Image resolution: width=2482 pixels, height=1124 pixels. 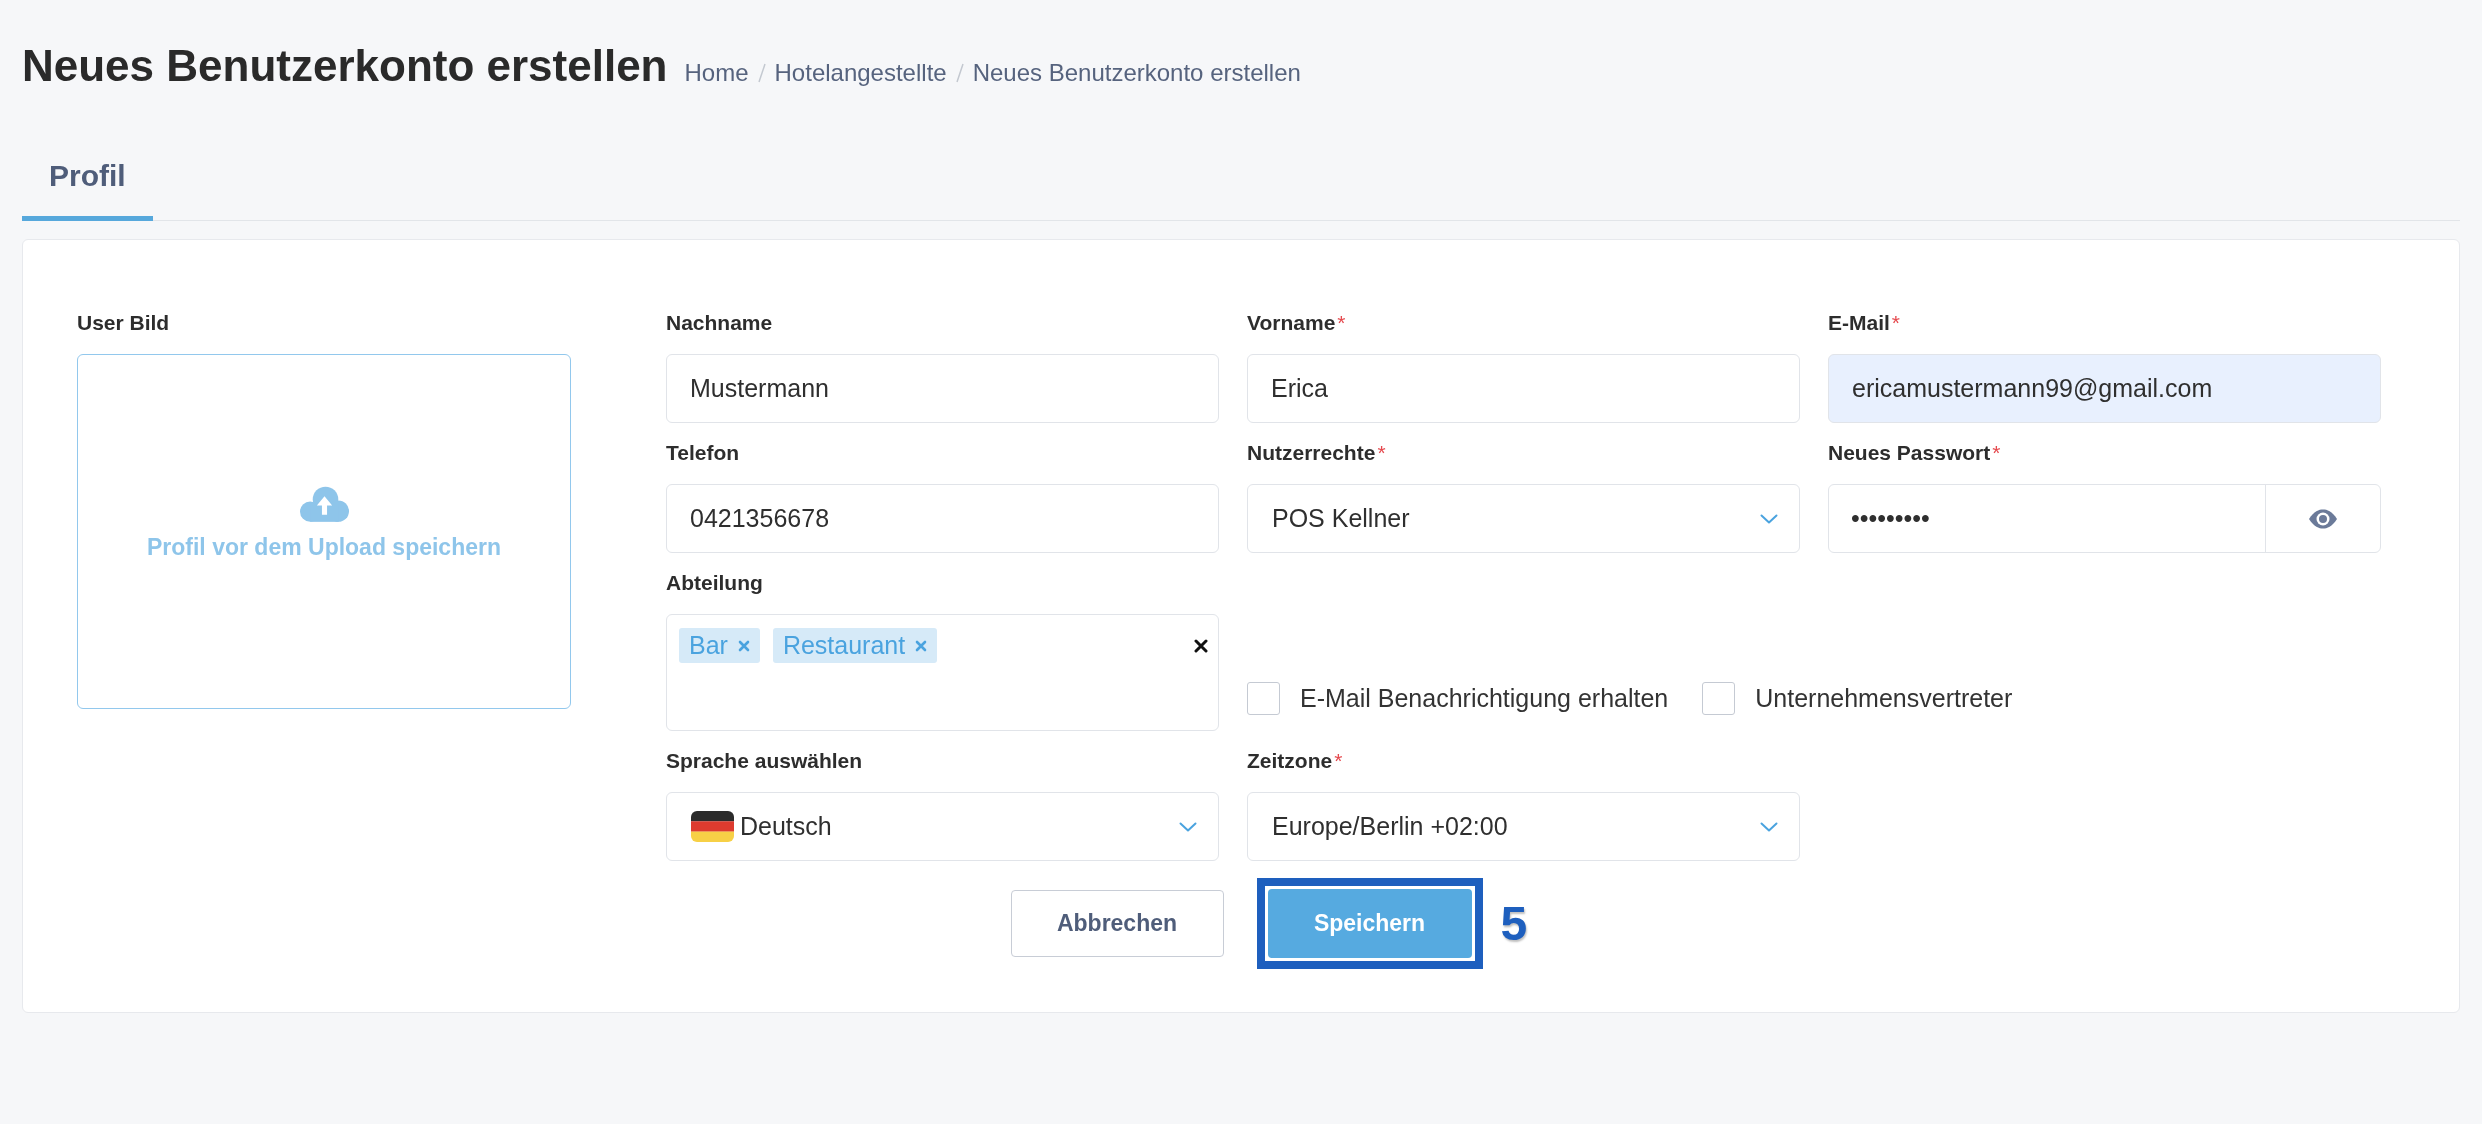 I want to click on flag-icon, so click(x=712, y=826).